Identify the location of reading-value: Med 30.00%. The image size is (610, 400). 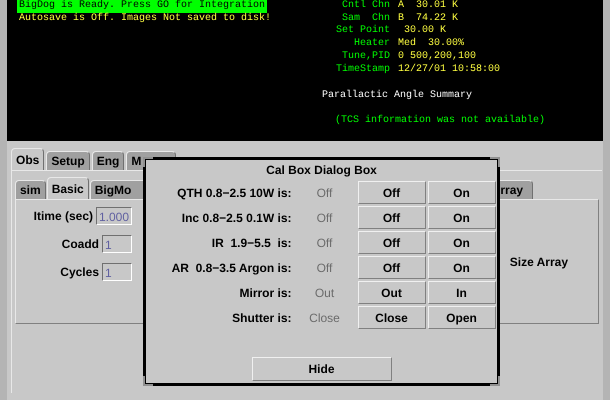
(432, 44).